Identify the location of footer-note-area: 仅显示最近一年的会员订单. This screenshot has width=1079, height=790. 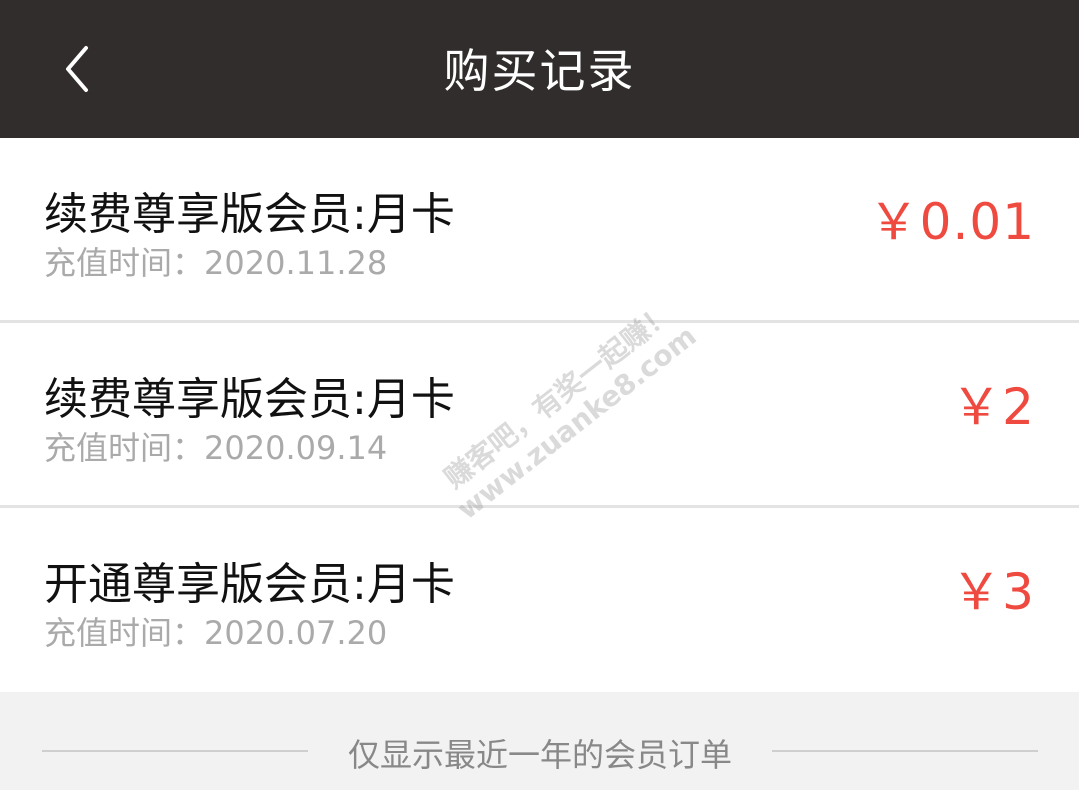
(539, 741).